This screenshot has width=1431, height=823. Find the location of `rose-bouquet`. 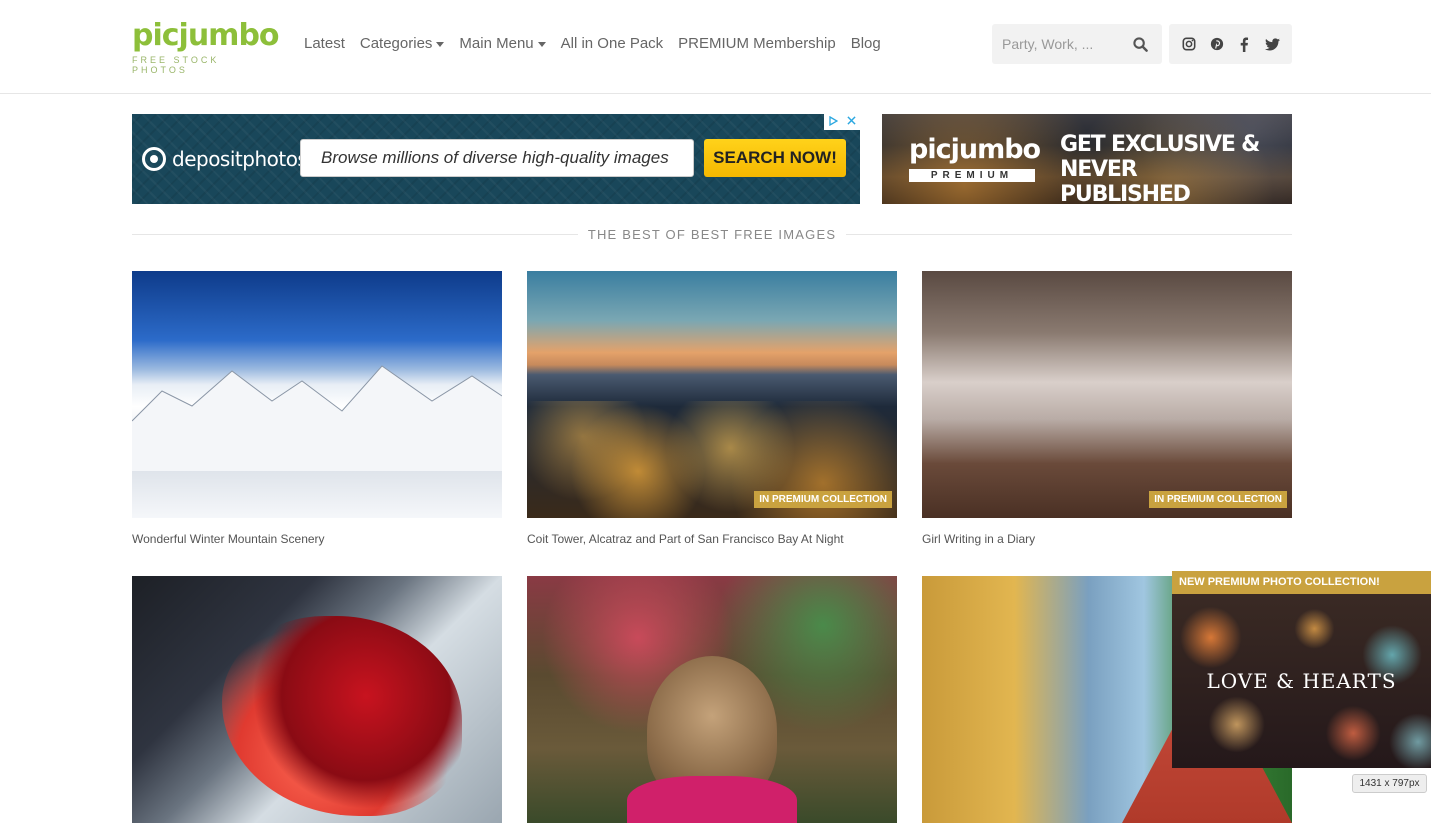

rose-bouquet is located at coordinates (342, 716).